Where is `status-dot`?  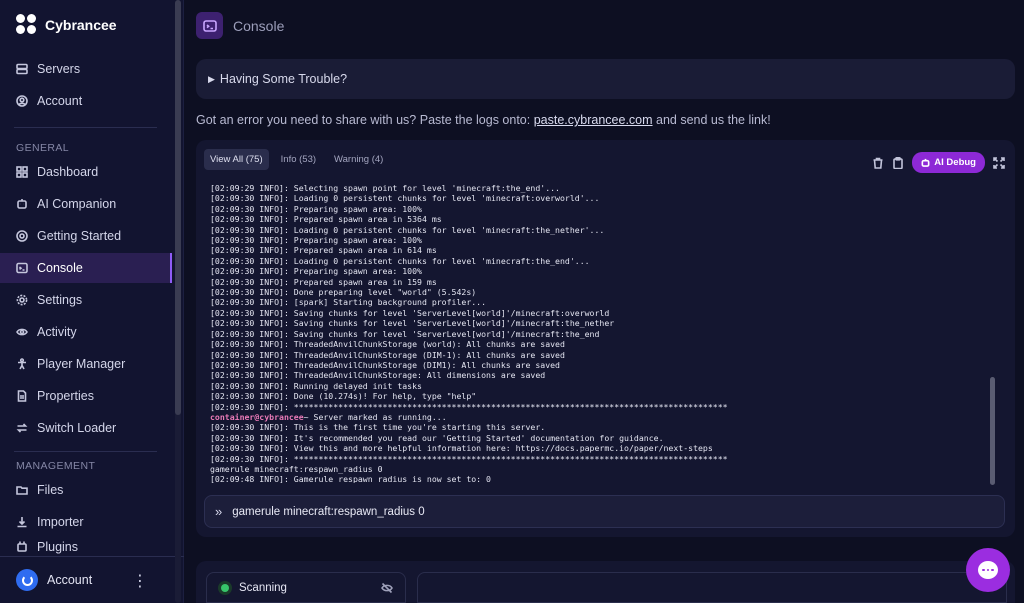
status-dot is located at coordinates (225, 587).